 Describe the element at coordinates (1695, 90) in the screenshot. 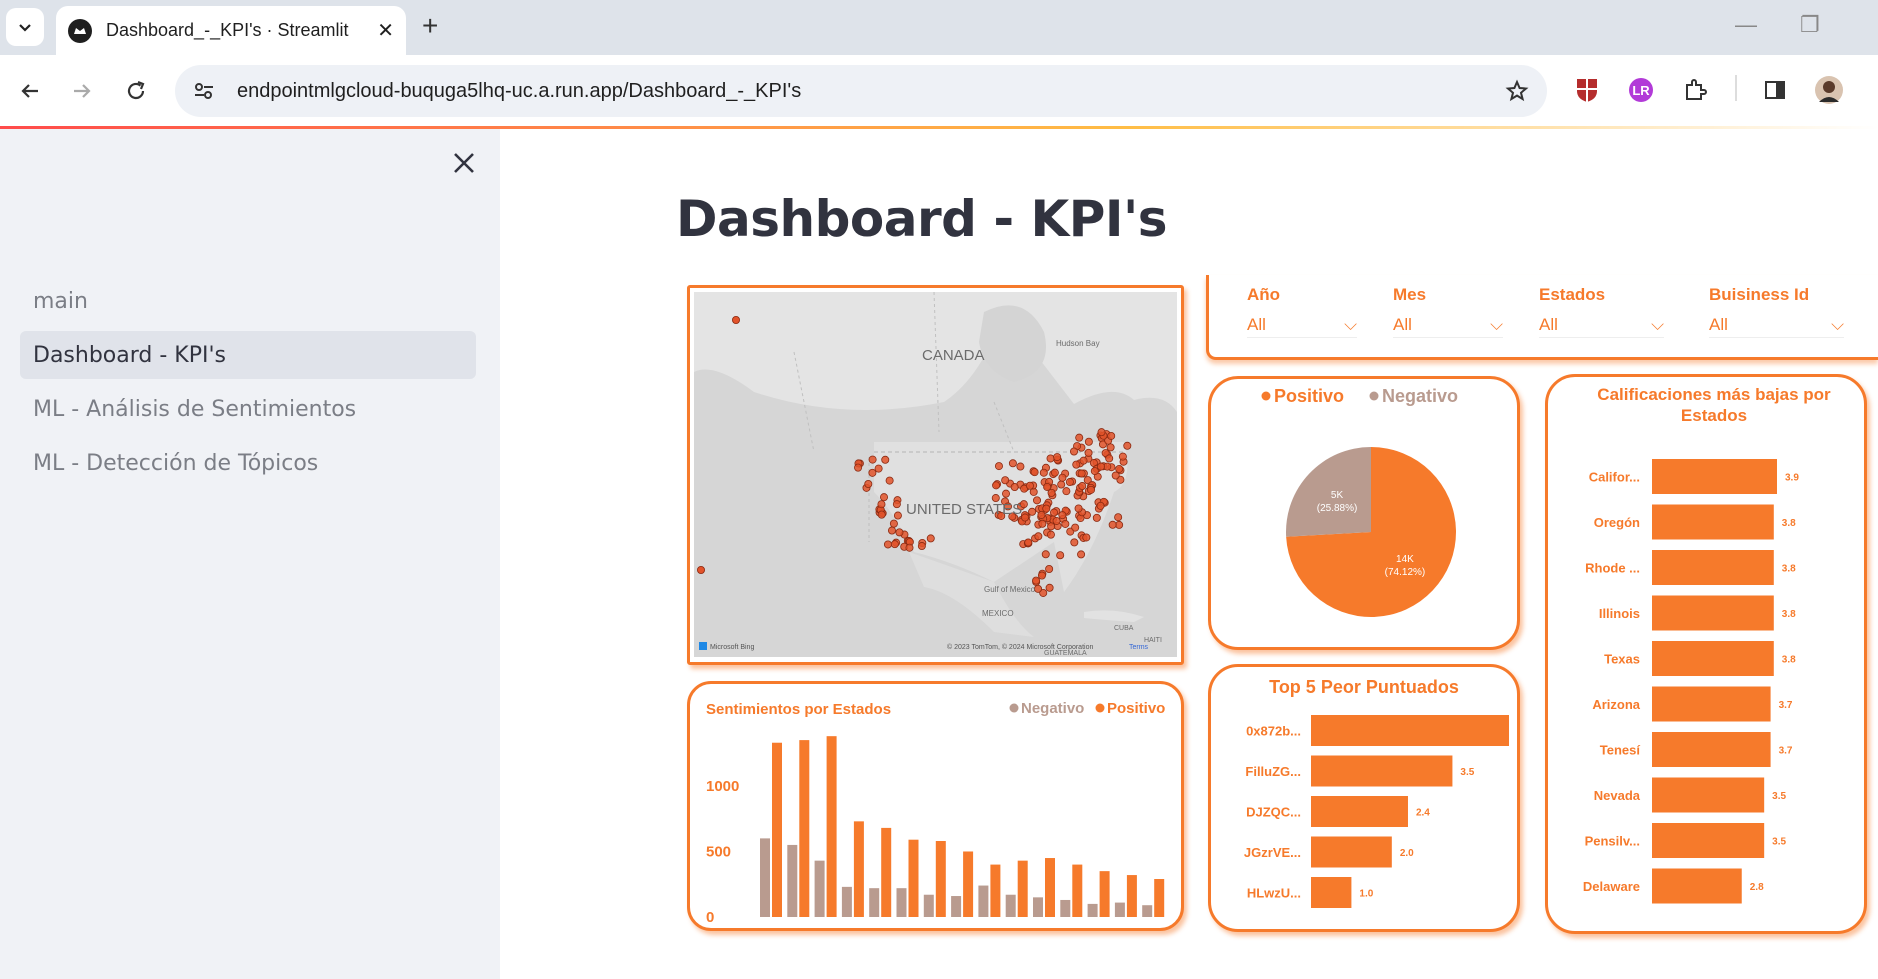

I see `extensions-puzzle-icon` at that location.